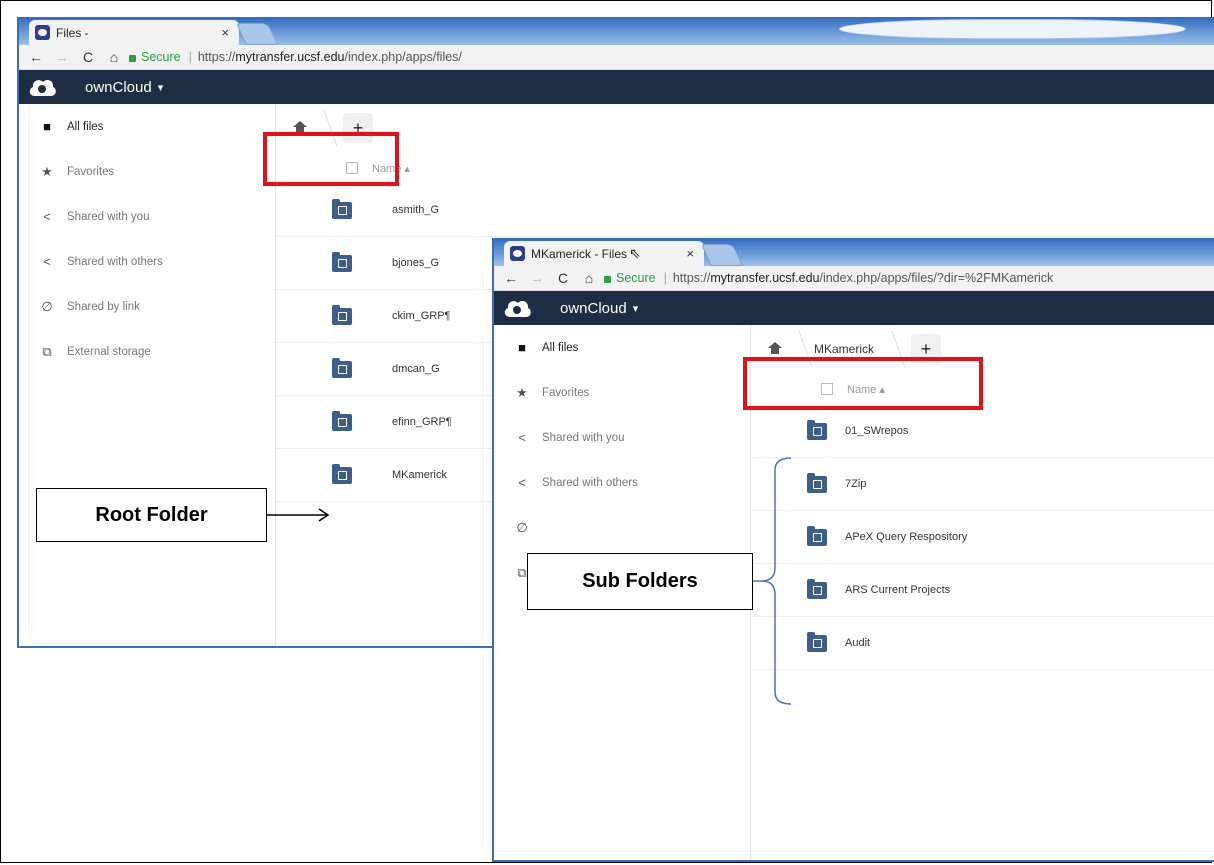 This screenshot has height=865, width=1214. What do you see at coordinates (854, 252) in the screenshot?
I see `tab-strip: MKamerick - Files ⇖ ×` at bounding box center [854, 252].